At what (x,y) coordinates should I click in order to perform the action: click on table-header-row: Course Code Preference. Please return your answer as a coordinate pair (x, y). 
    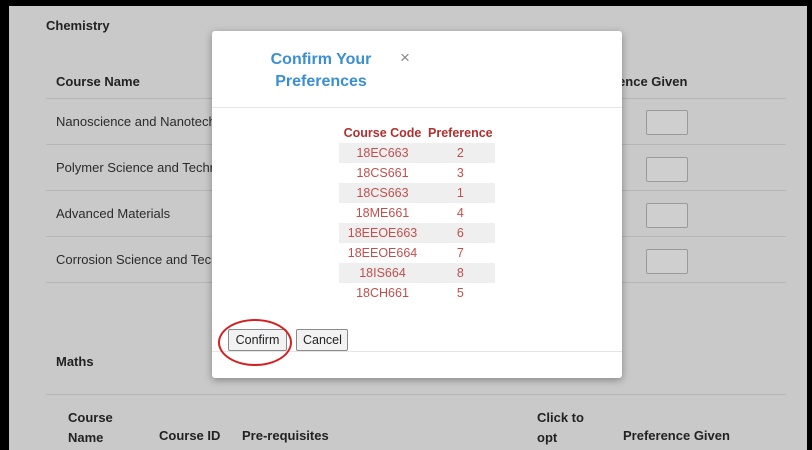
    Looking at the image, I should click on (417, 133).